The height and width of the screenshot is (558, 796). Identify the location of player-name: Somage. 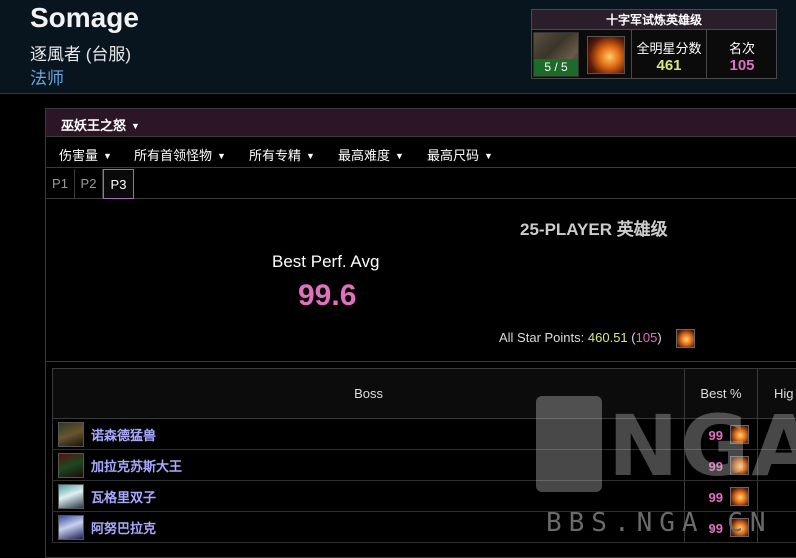
(84, 17).